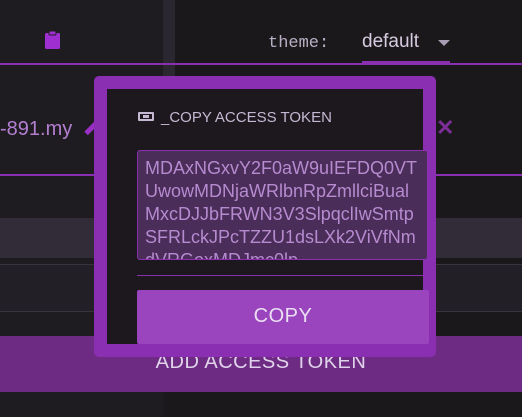  I want to click on theme-label: theme:, so click(299, 43).